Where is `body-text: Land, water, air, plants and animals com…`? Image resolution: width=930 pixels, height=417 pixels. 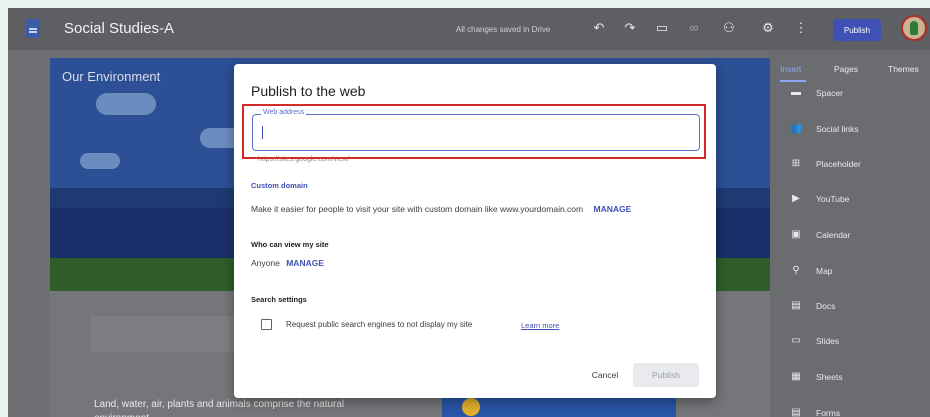
body-text: Land, water, air, plants and animals com… is located at coordinates (244, 407).